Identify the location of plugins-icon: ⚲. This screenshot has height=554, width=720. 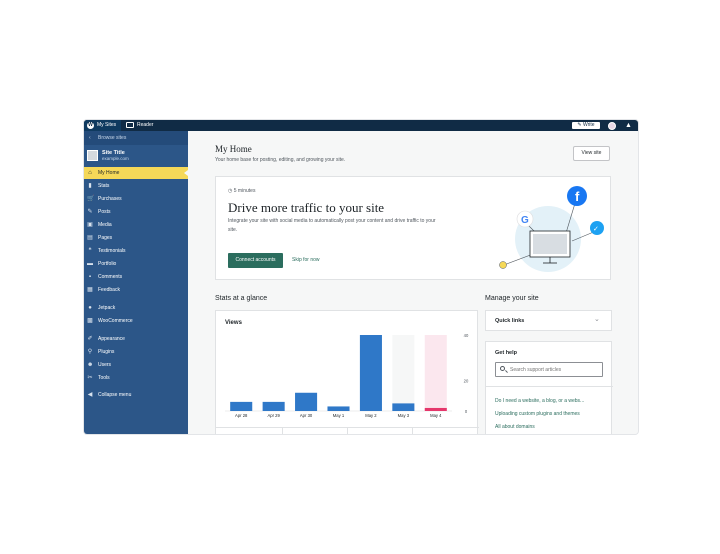
(90, 352).